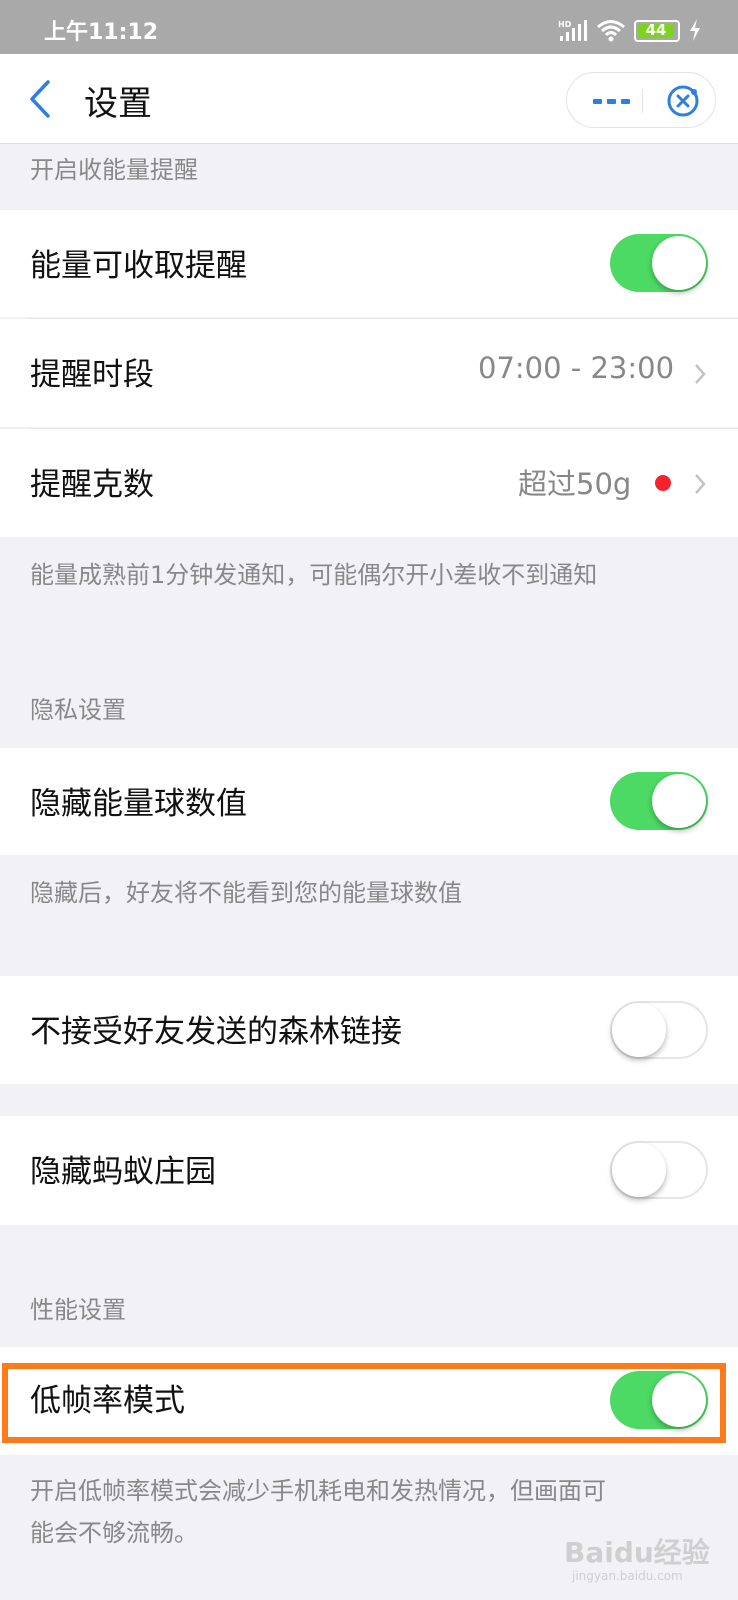 The width and height of the screenshot is (738, 1600). I want to click on performance-note-line1: 开启低帧率模式会减少手机耗电和发热情况，但画面可, so click(318, 1491).